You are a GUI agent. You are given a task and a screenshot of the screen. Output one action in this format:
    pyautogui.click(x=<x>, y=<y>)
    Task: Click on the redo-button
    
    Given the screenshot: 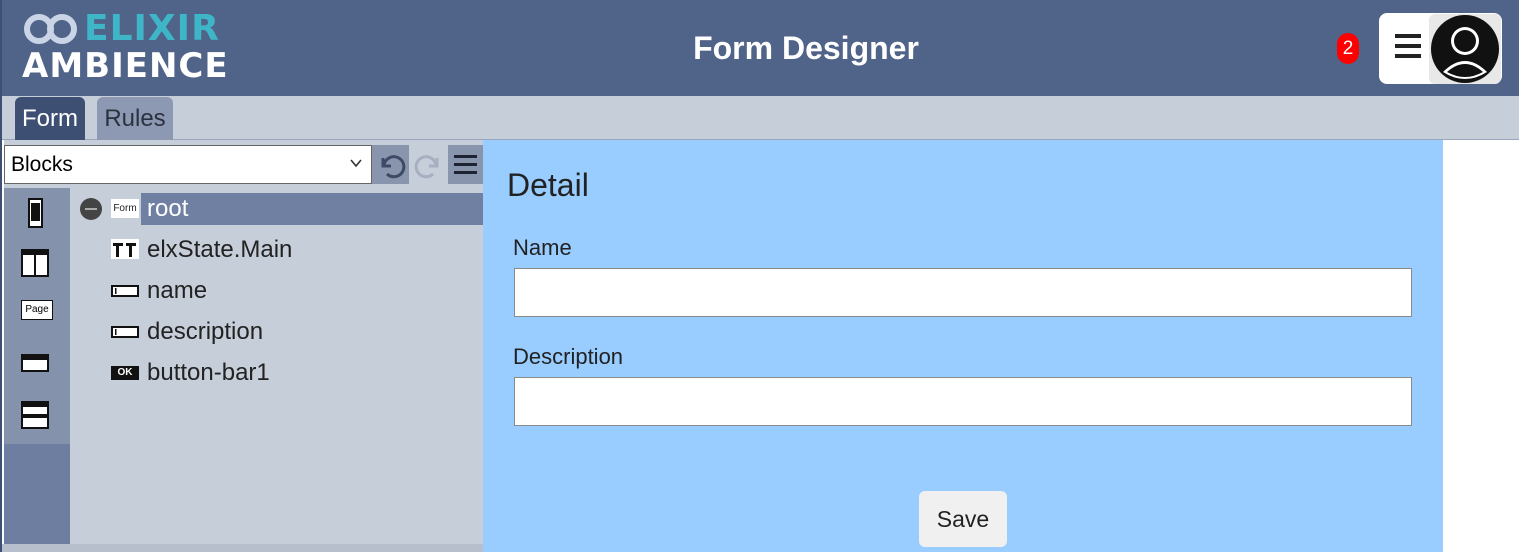 What is the action you would take?
    pyautogui.click(x=429, y=164)
    